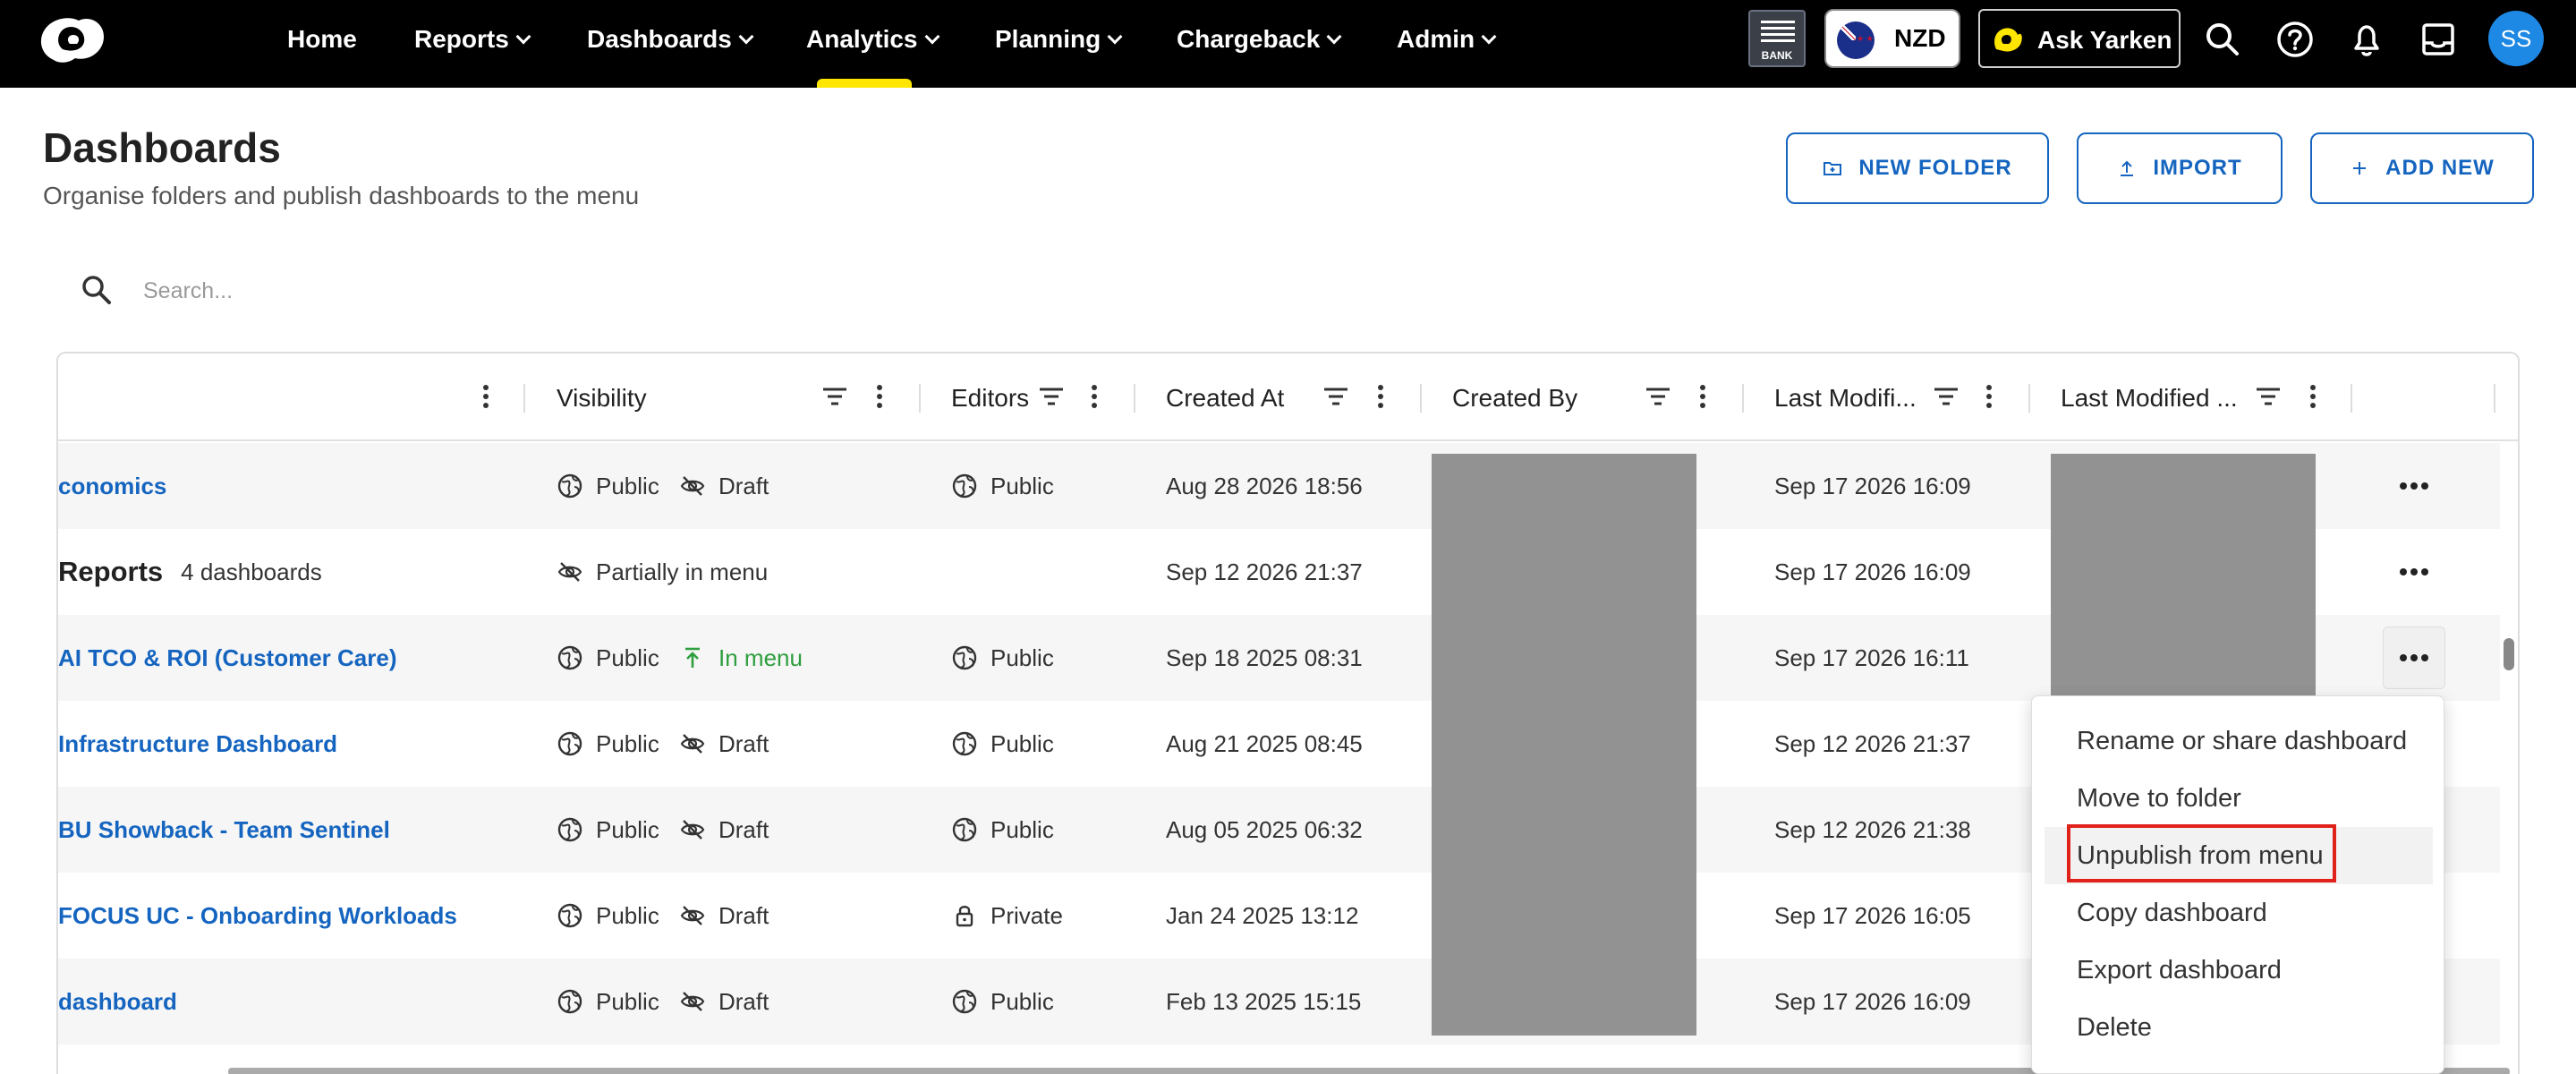 This screenshot has width=2576, height=1074. Describe the element at coordinates (2509, 654) in the screenshot. I see `vertical-scrollbar` at that location.